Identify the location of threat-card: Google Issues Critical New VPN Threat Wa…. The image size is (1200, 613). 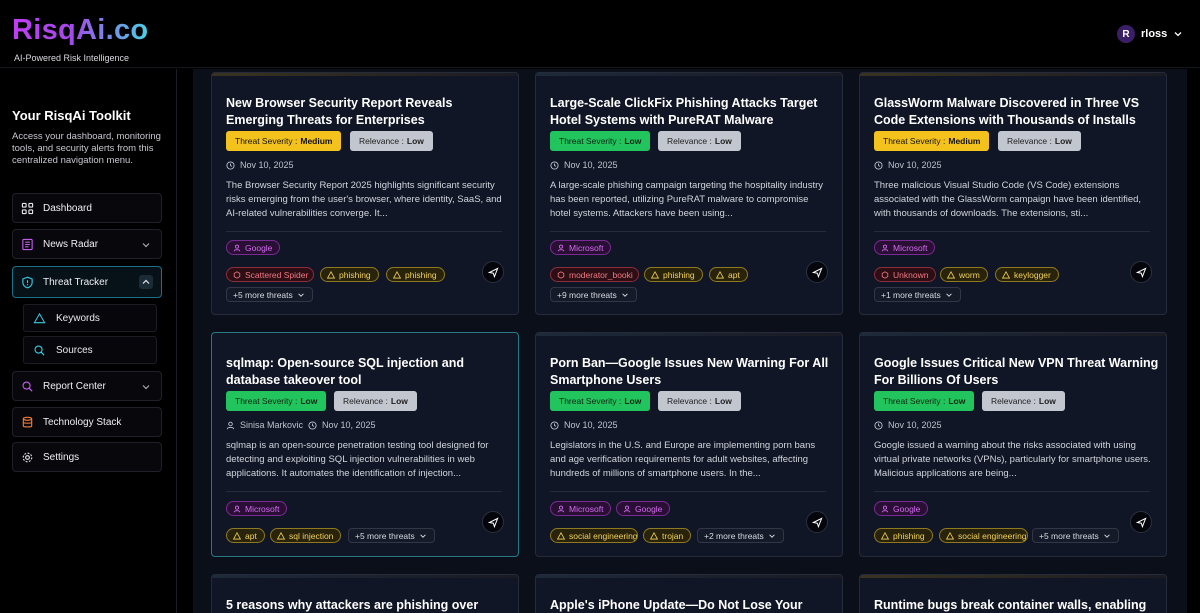
(1013, 444).